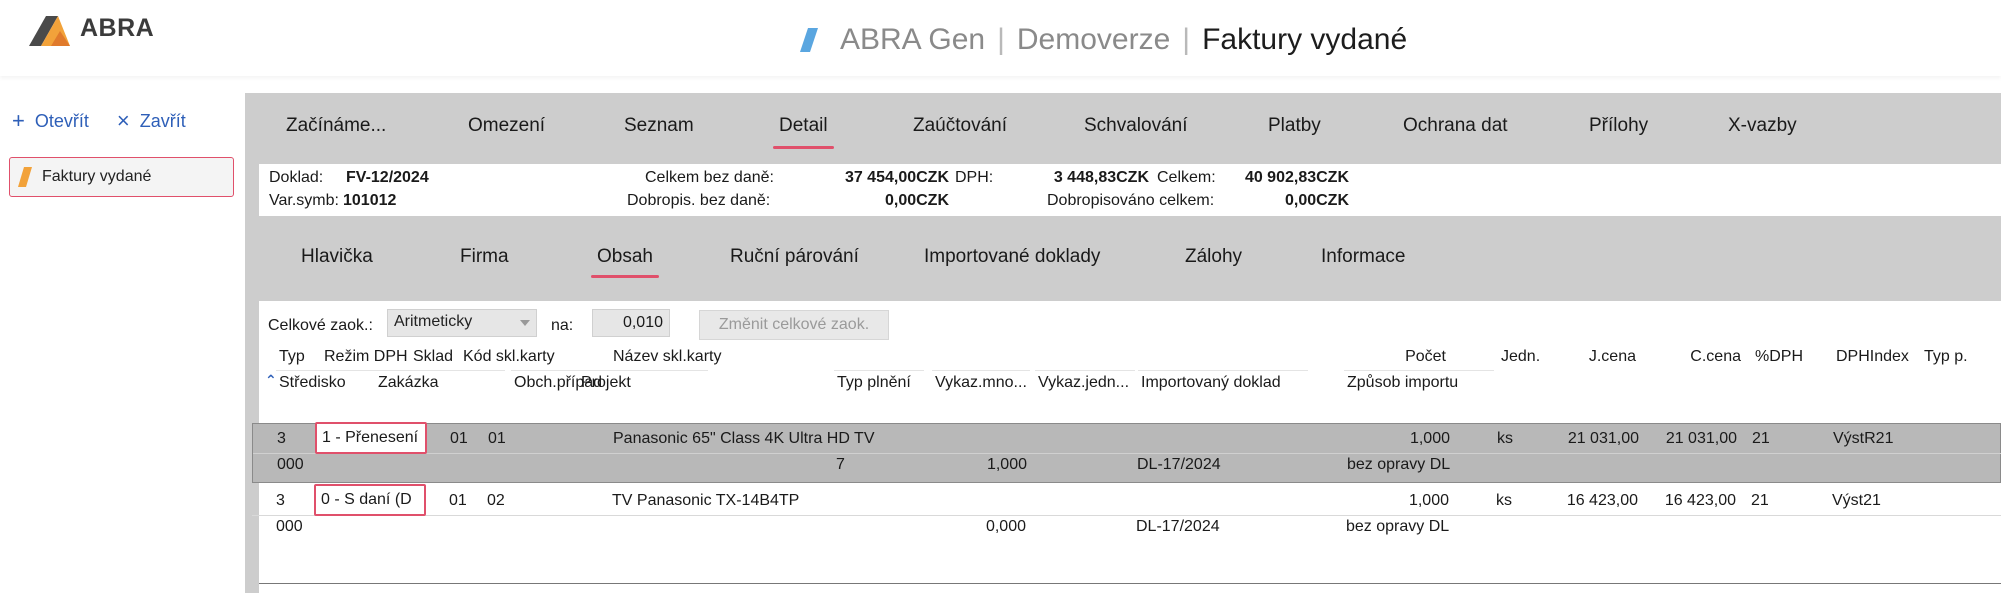 This screenshot has height=593, width=2001. I want to click on col-c-cena: C.cena, so click(1696, 357).